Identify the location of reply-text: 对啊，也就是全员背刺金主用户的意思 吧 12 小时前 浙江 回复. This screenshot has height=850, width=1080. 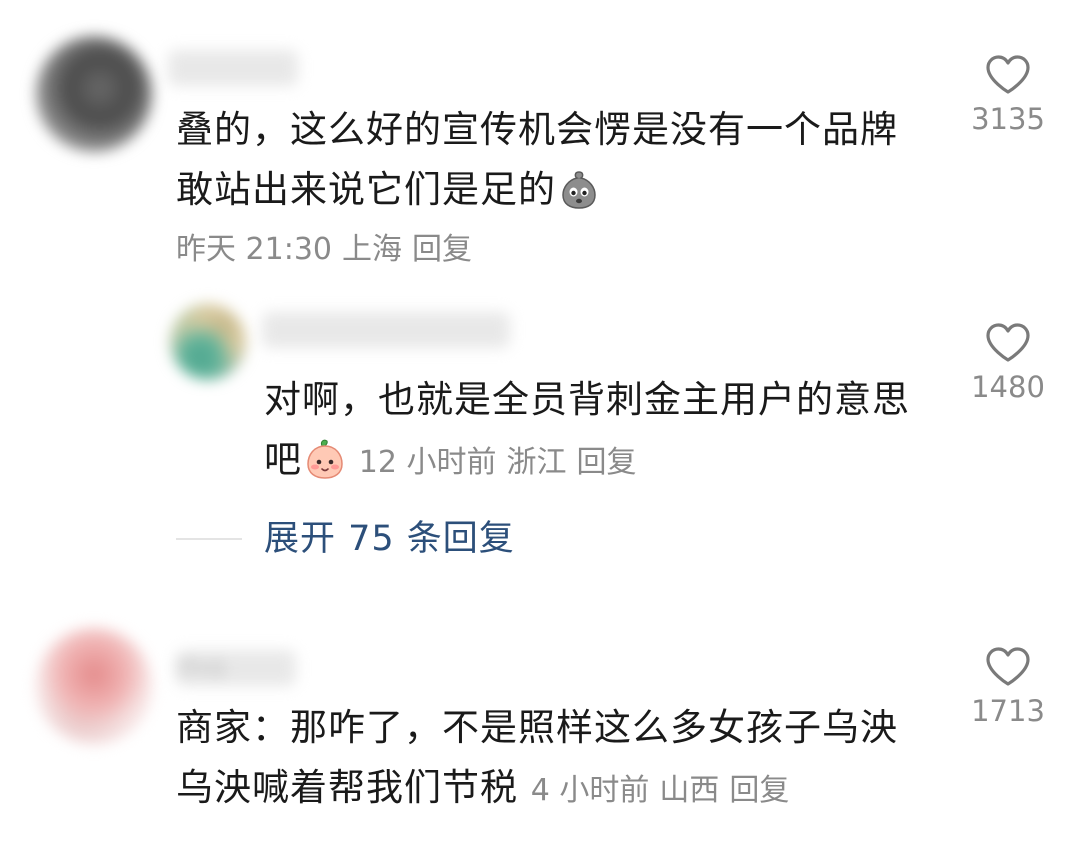
(587, 431).